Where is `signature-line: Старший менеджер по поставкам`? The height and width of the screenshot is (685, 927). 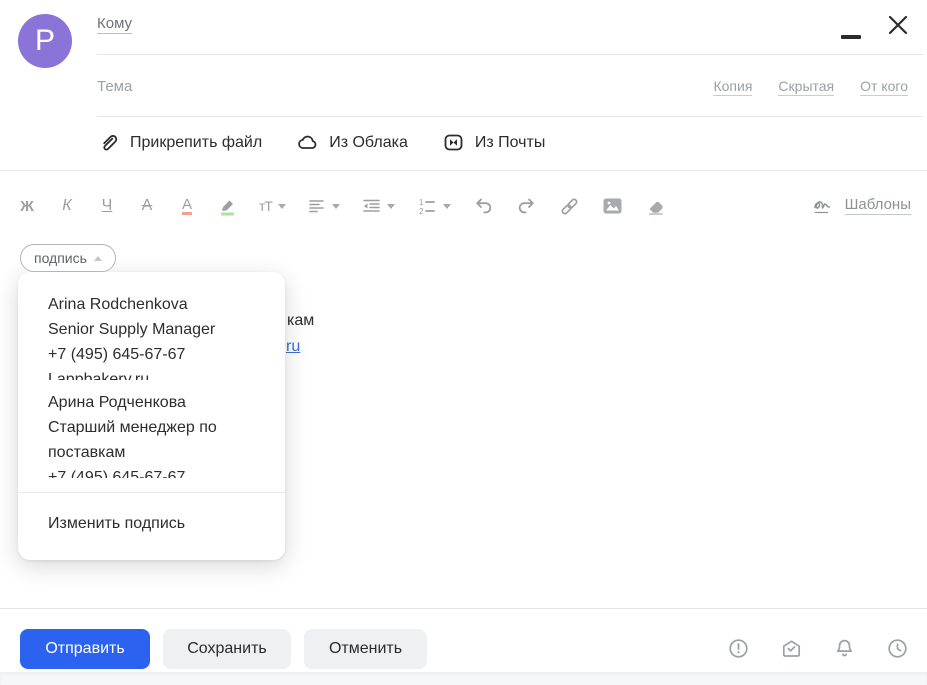 signature-line: Старший менеджер по поставкам is located at coordinates (132, 440).